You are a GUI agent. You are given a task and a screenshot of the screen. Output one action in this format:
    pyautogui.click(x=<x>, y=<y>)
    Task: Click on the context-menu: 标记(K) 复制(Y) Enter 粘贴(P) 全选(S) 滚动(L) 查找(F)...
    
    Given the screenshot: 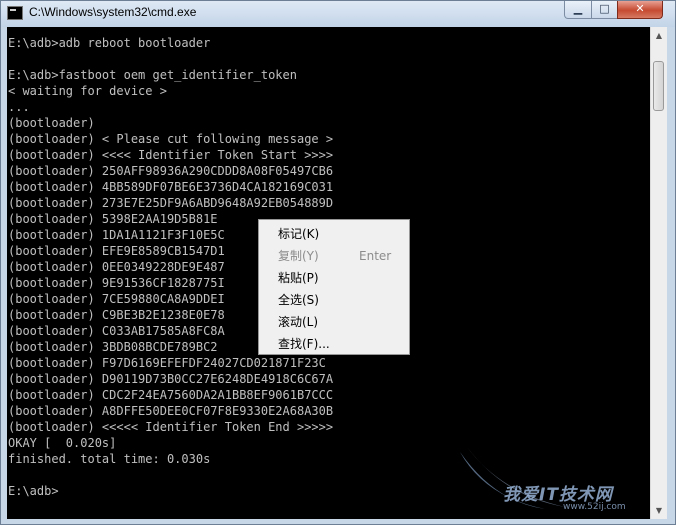 What is the action you would take?
    pyautogui.click(x=334, y=287)
    